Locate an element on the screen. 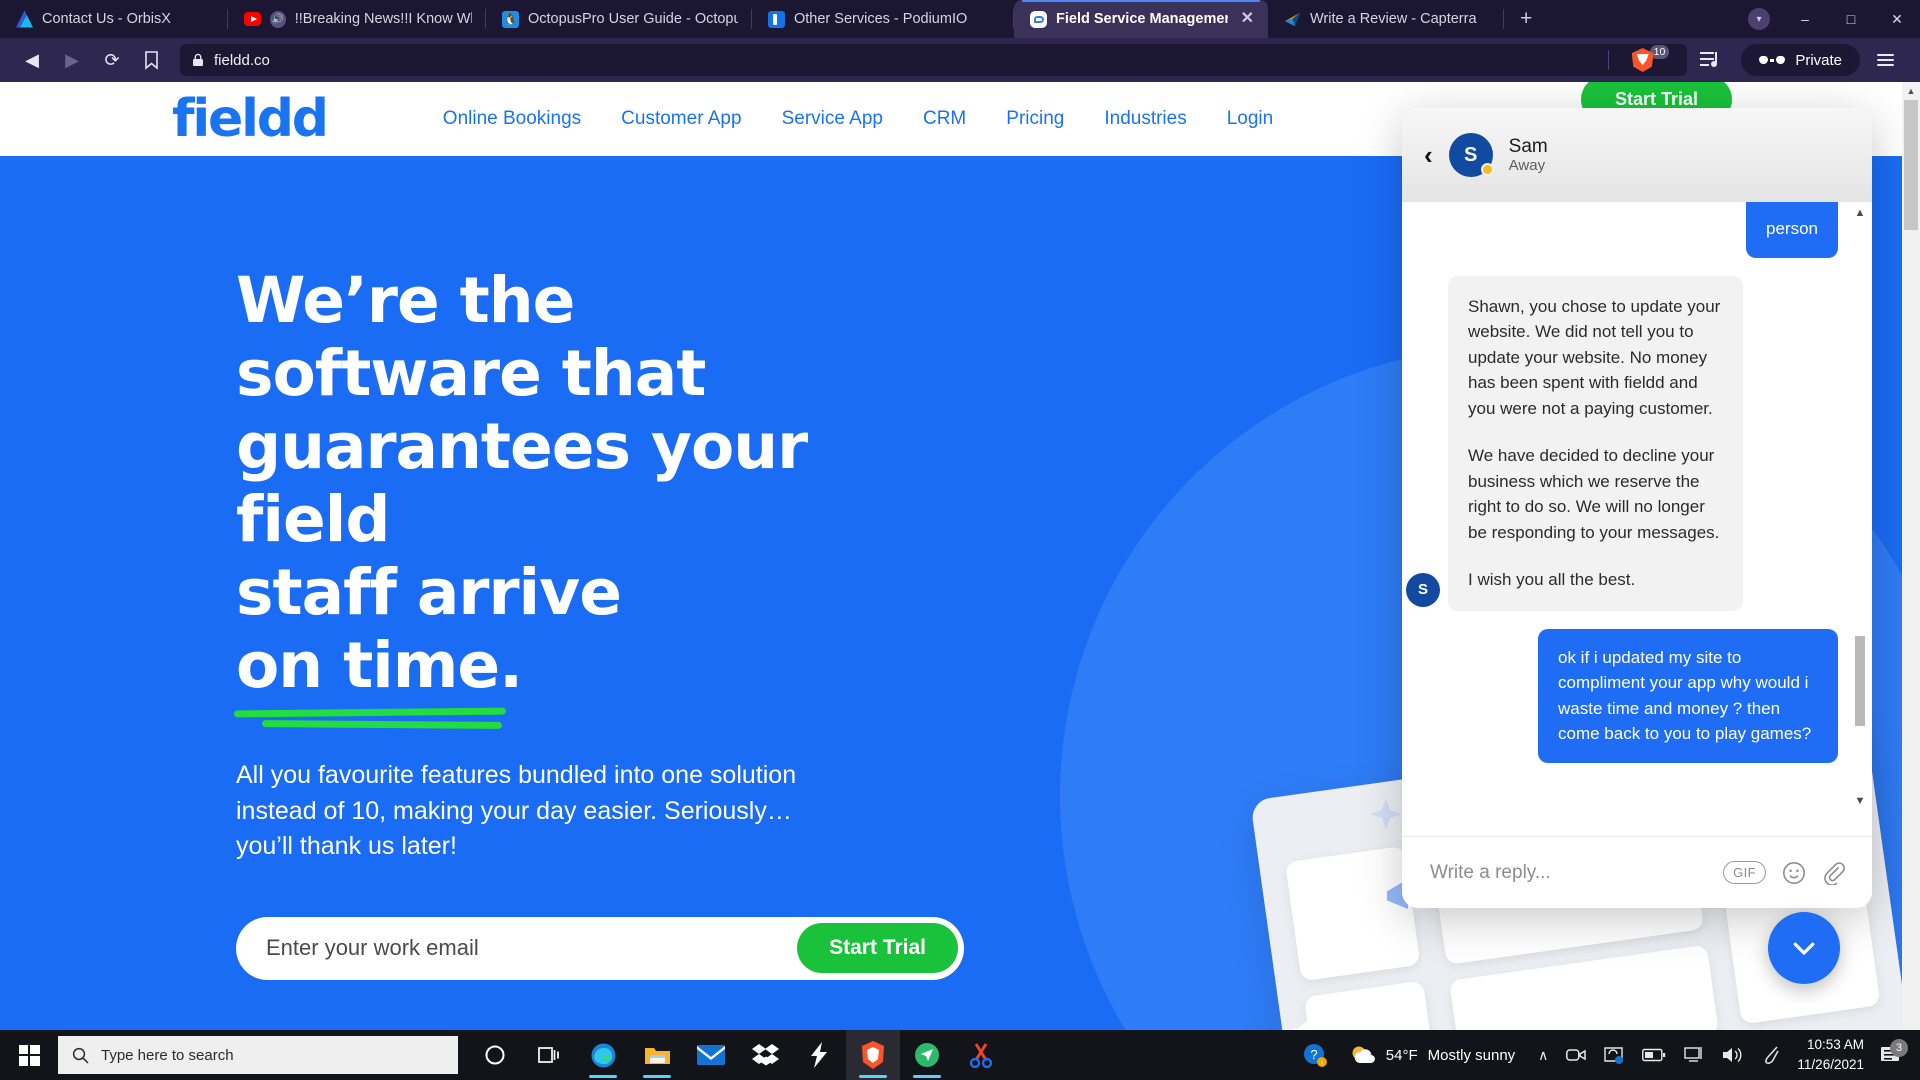  taskbar-clock: 10:53 AM 11/26/2021 is located at coordinates (1832, 1054).